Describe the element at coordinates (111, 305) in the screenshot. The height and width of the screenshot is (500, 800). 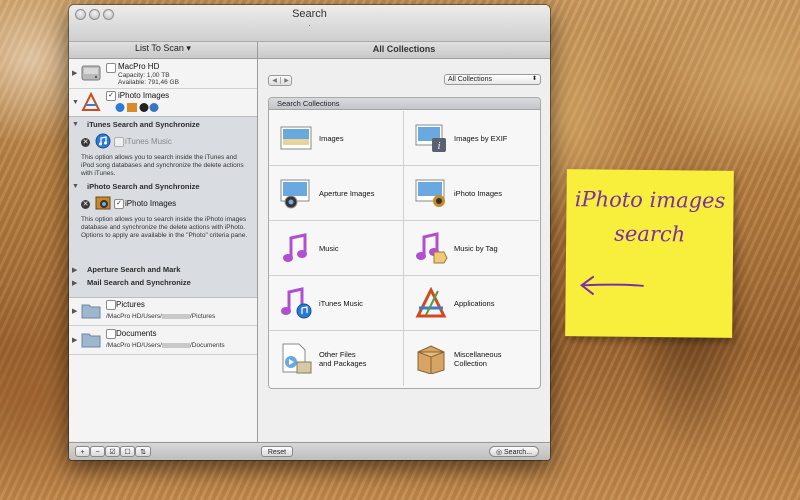
I see `pictures-checkbox` at that location.